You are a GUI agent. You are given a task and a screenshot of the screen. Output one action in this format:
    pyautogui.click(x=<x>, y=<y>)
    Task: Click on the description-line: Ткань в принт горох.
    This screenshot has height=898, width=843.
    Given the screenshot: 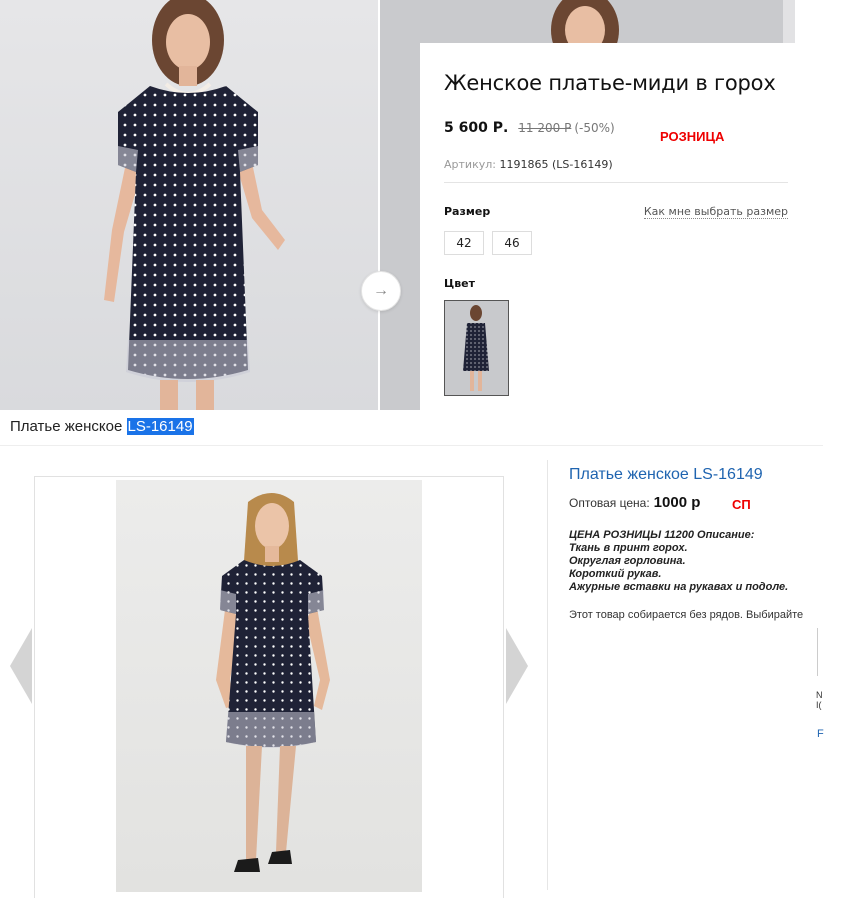 What is the action you would take?
    pyautogui.click(x=628, y=548)
    